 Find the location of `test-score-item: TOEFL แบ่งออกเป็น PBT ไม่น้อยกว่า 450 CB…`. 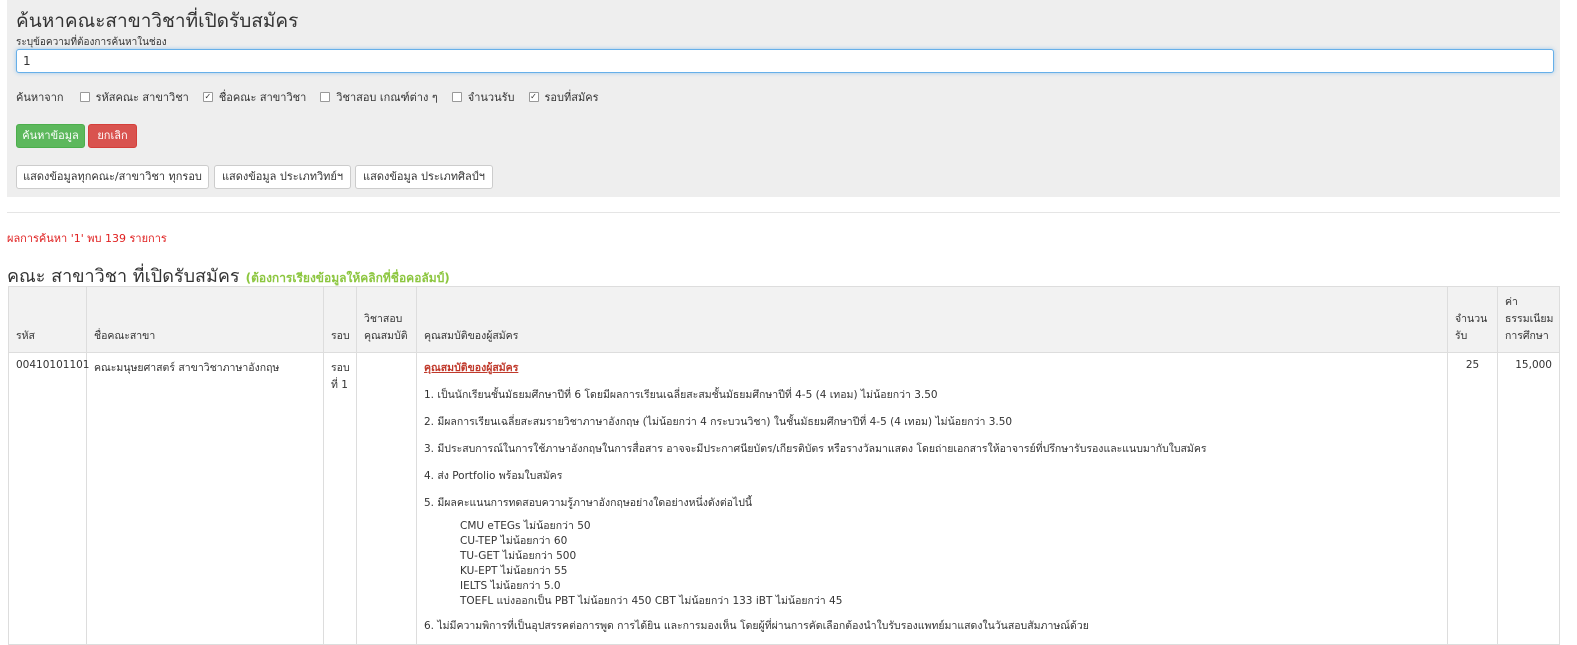

test-score-item: TOEFL แบ่งออกเป็น PBT ไม่น้อยกว่า 450 CB… is located at coordinates (651, 601).